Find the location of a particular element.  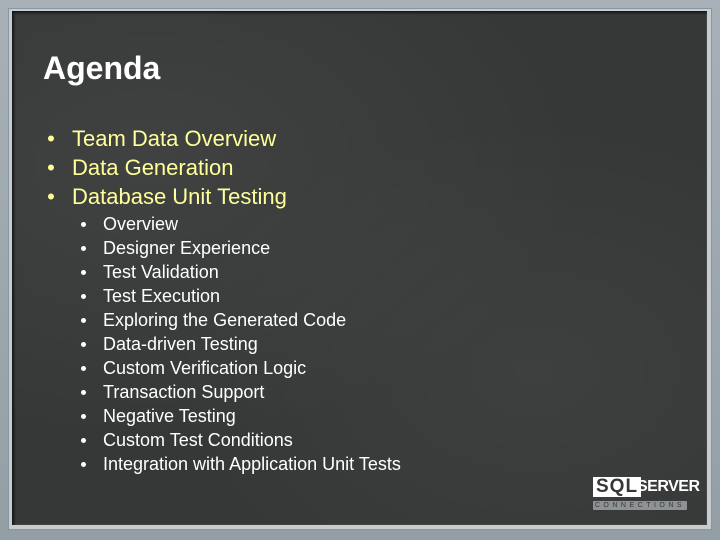

slide-title: Agenda is located at coordinates (102, 68).